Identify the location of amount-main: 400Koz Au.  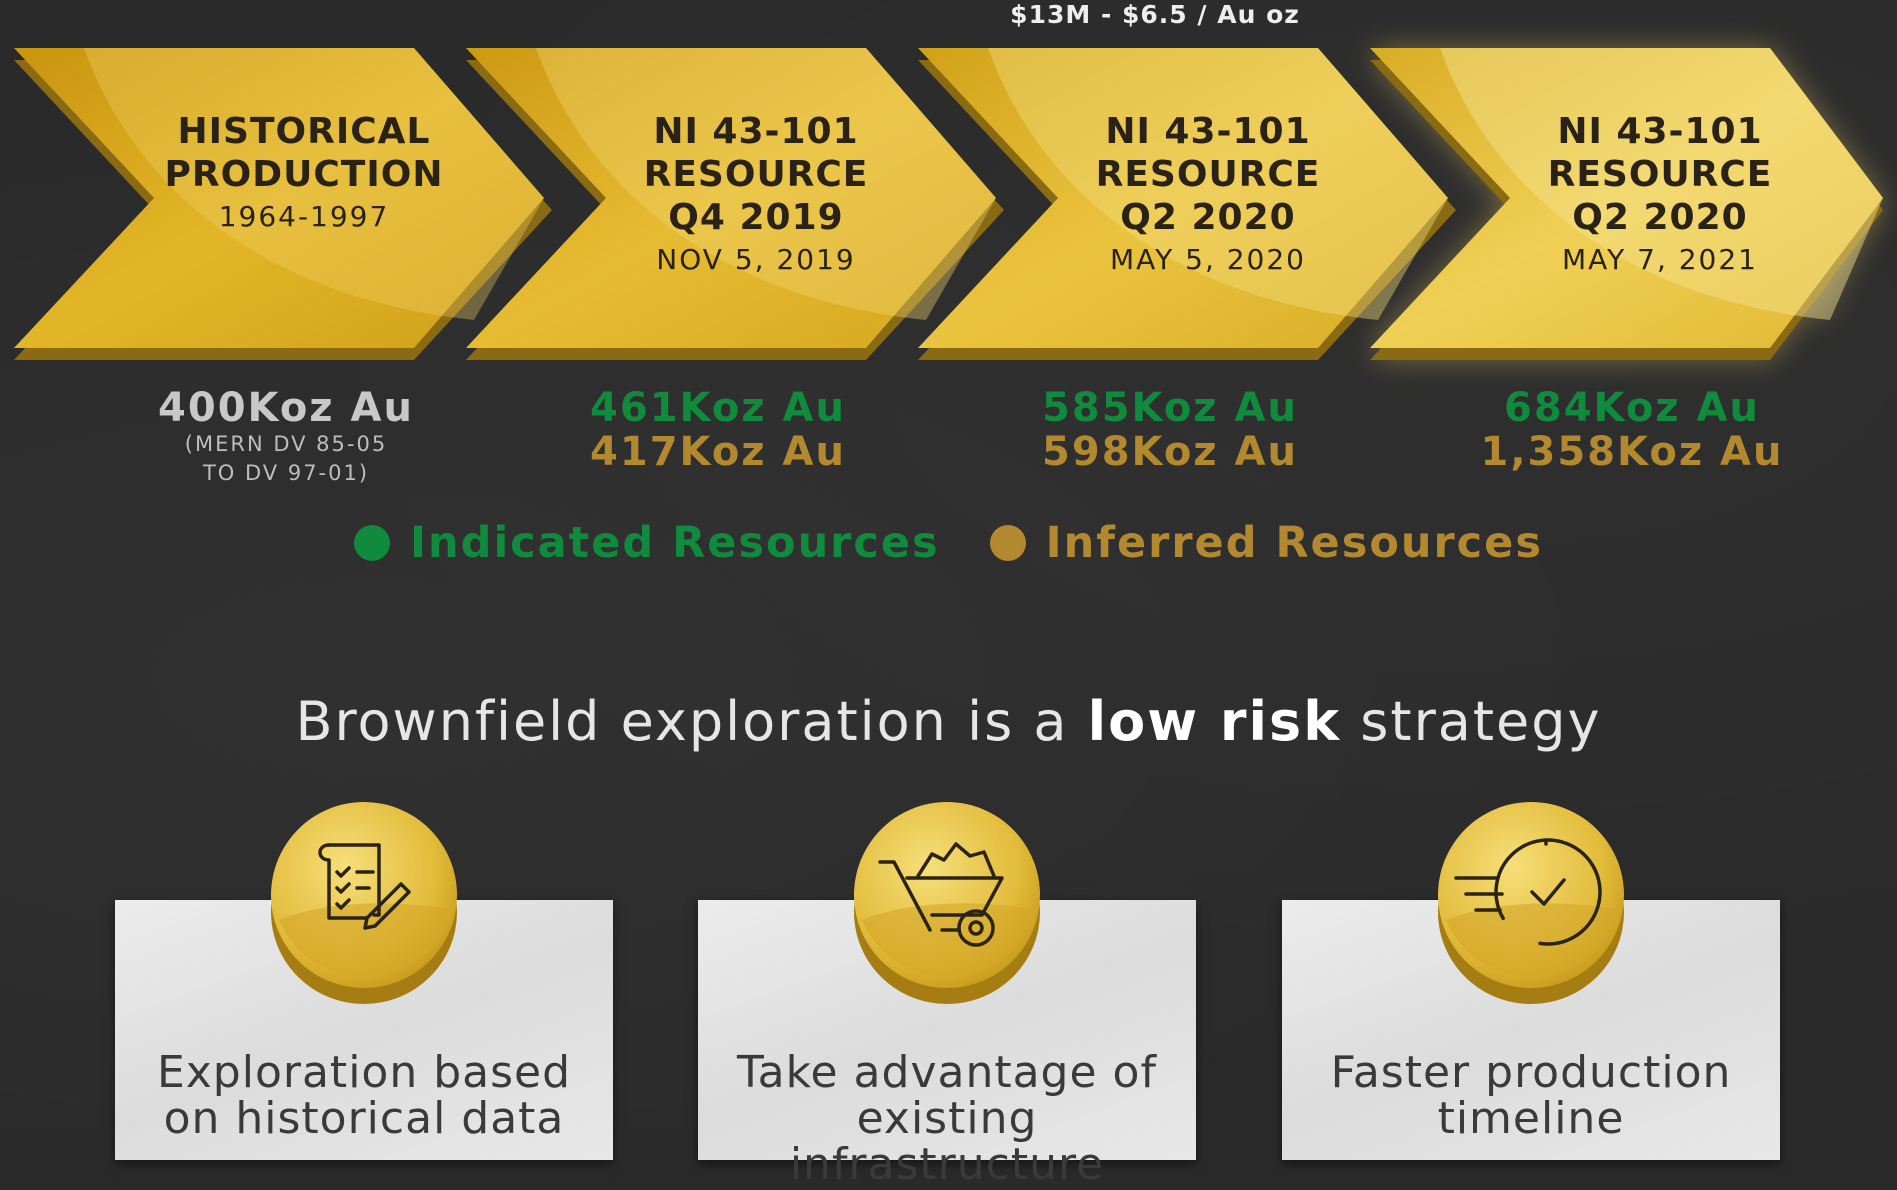
(286, 408).